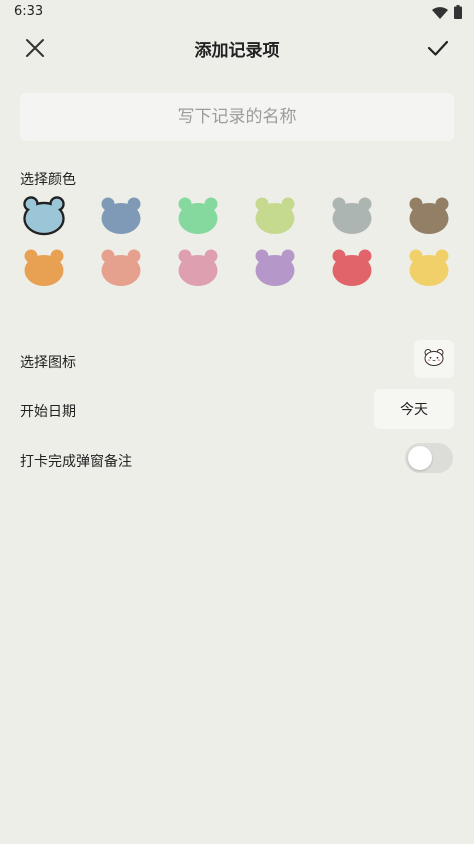 This screenshot has height=844, width=474. What do you see at coordinates (438, 48) in the screenshot?
I see `check-icon` at bounding box center [438, 48].